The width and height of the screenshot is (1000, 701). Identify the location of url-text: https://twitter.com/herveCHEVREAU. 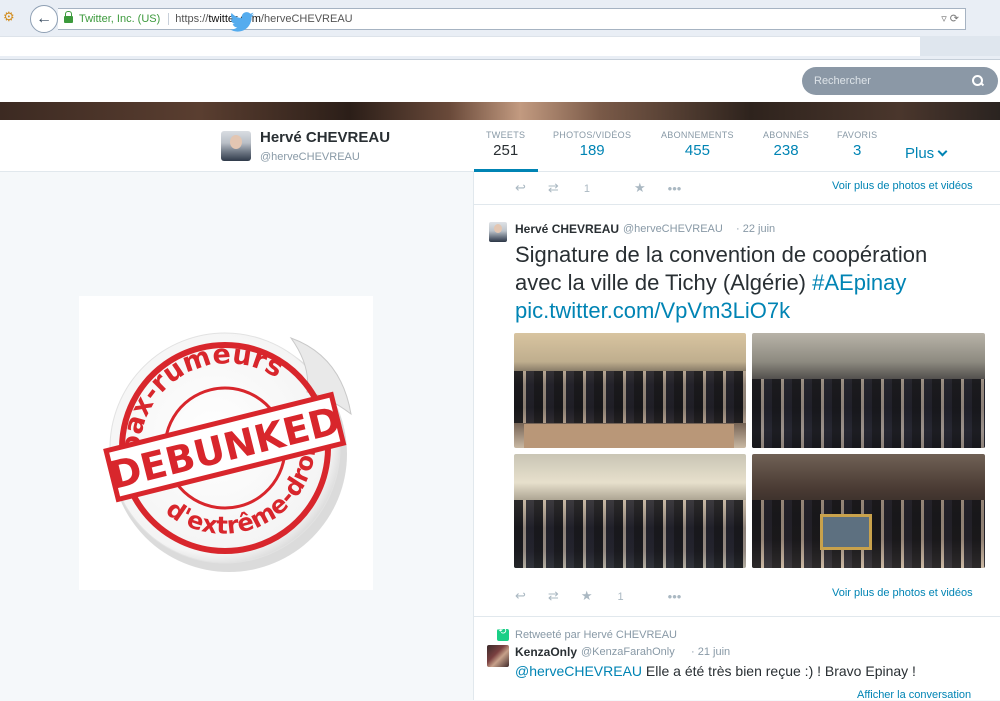
(263, 19).